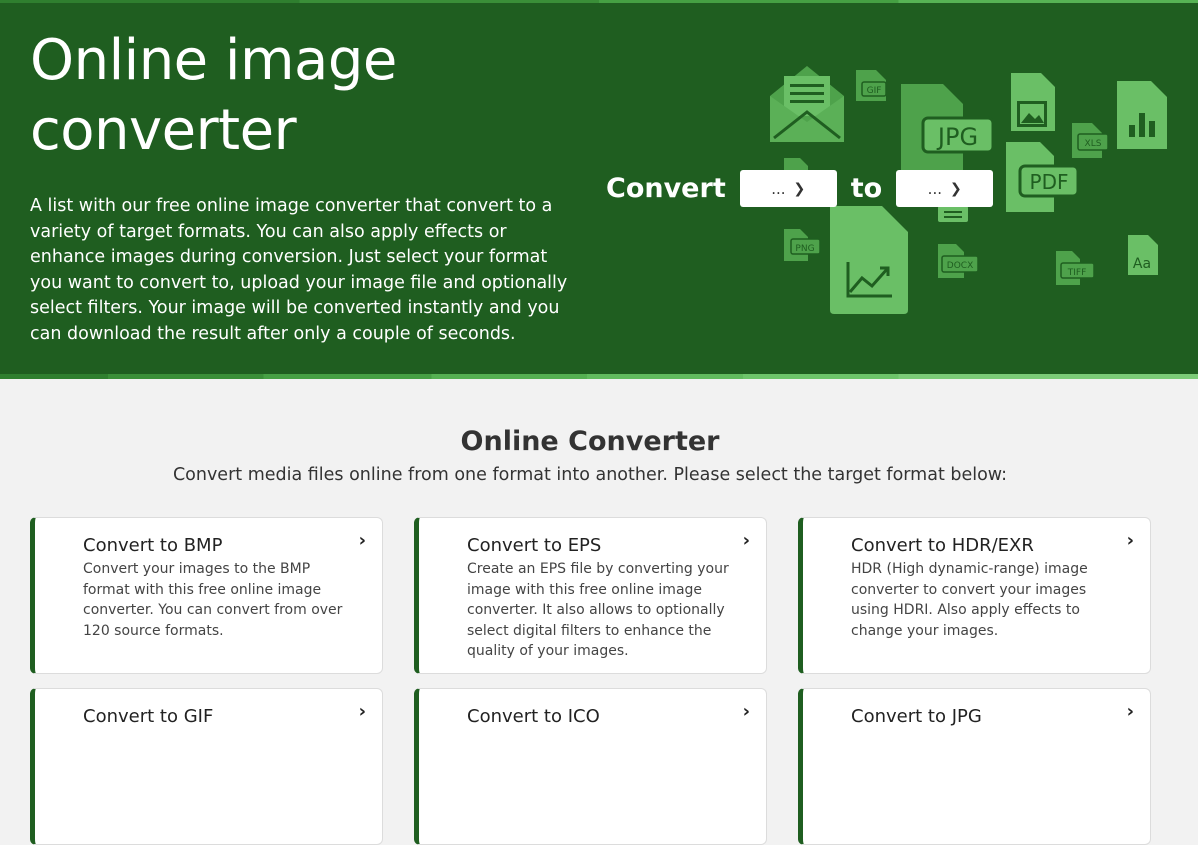 The image size is (1198, 845). Describe the element at coordinates (866, 188) in the screenshot. I see `to-label: to` at that location.